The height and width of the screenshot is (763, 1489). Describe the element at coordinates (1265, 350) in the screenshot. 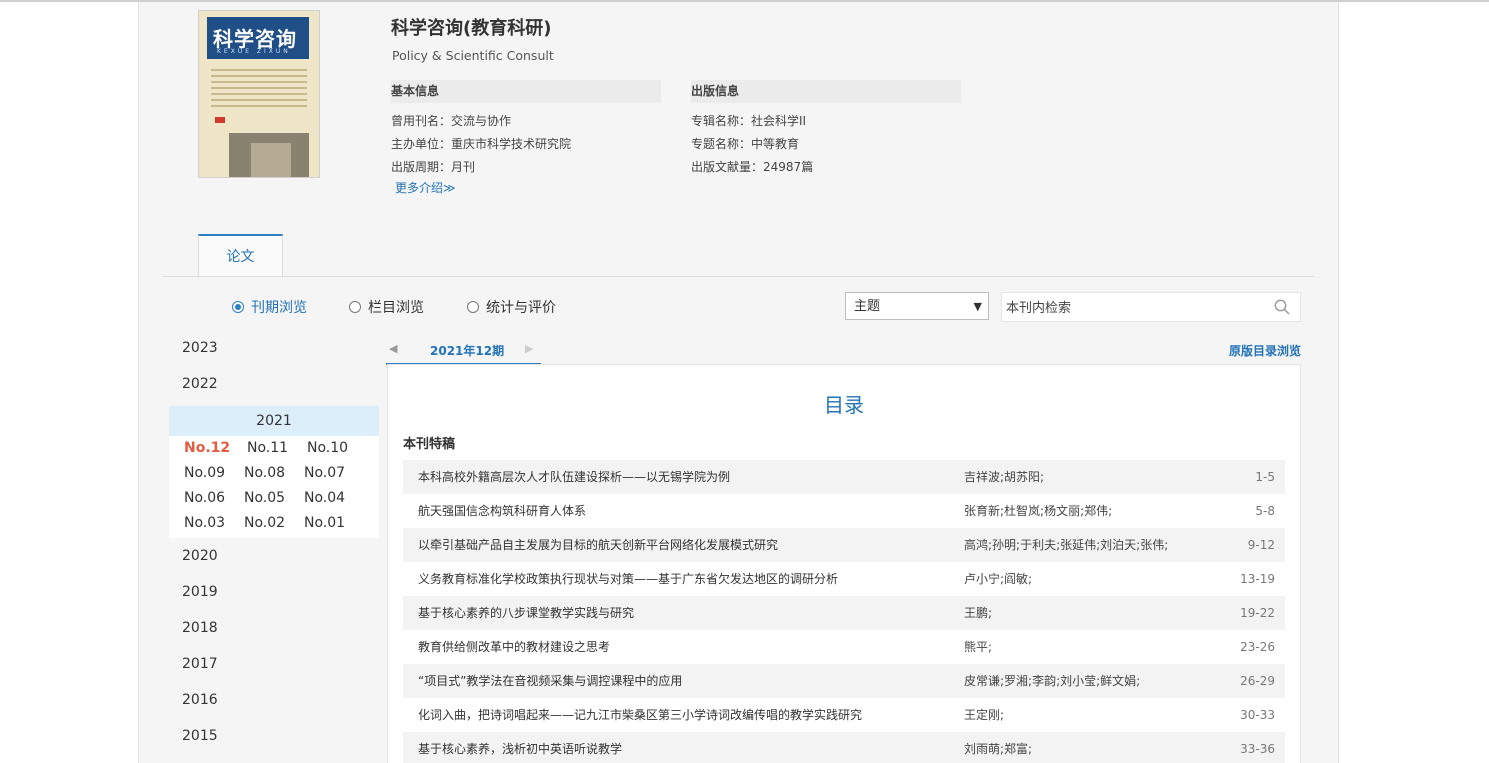

I see `original-toc-link: 原版目录浏览` at that location.